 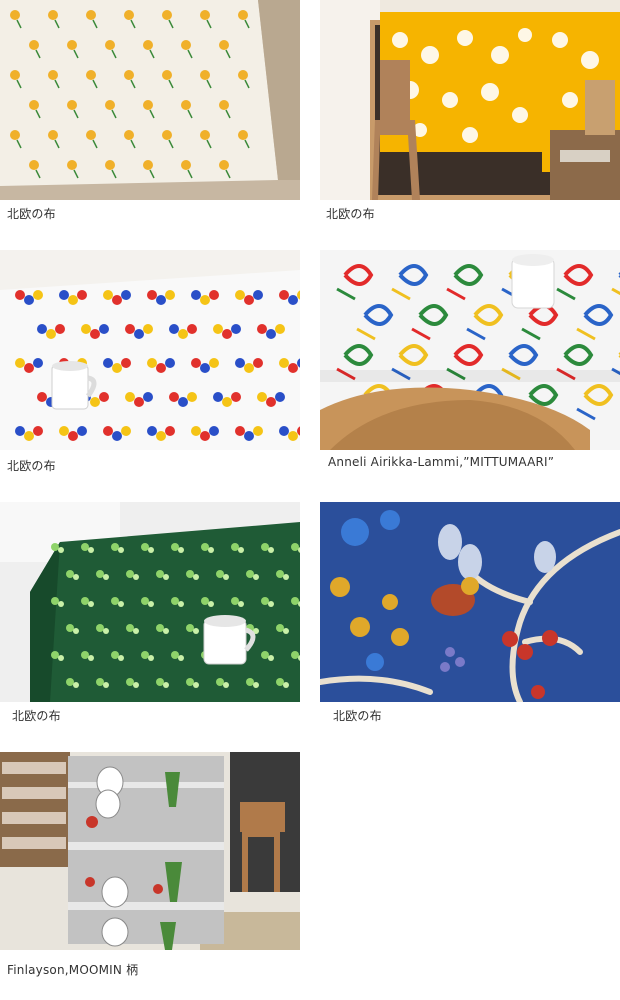 I want to click on caption-3: 北欧の布, so click(x=31, y=466).